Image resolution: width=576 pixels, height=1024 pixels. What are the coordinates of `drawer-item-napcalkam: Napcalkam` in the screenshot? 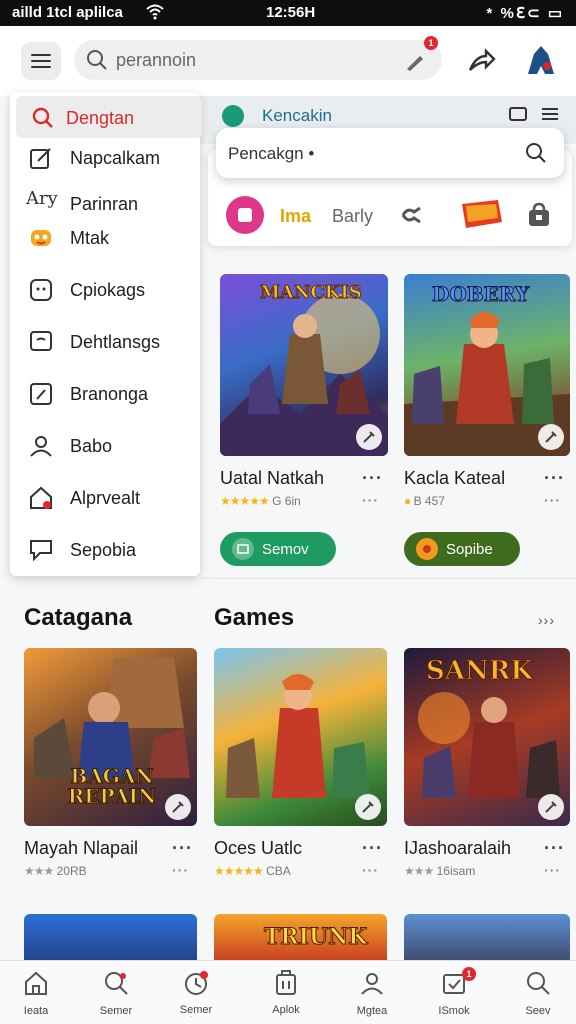 It's located at (105, 157).